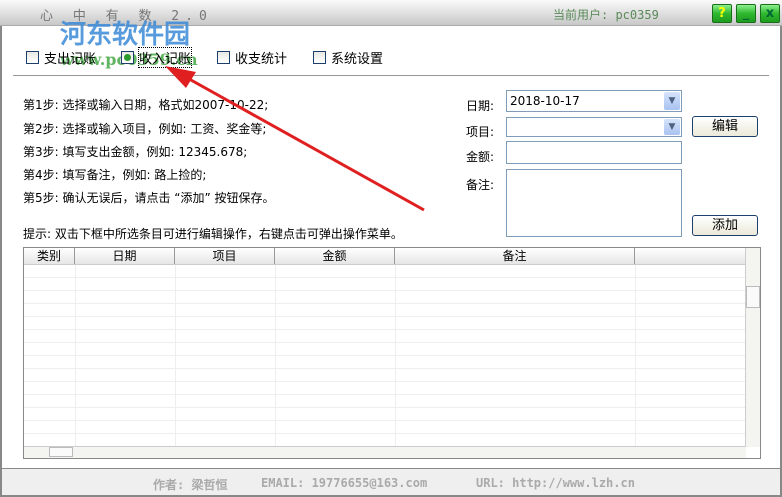  Describe the element at coordinates (295, 139) in the screenshot. I see `annotation-arrow` at that location.